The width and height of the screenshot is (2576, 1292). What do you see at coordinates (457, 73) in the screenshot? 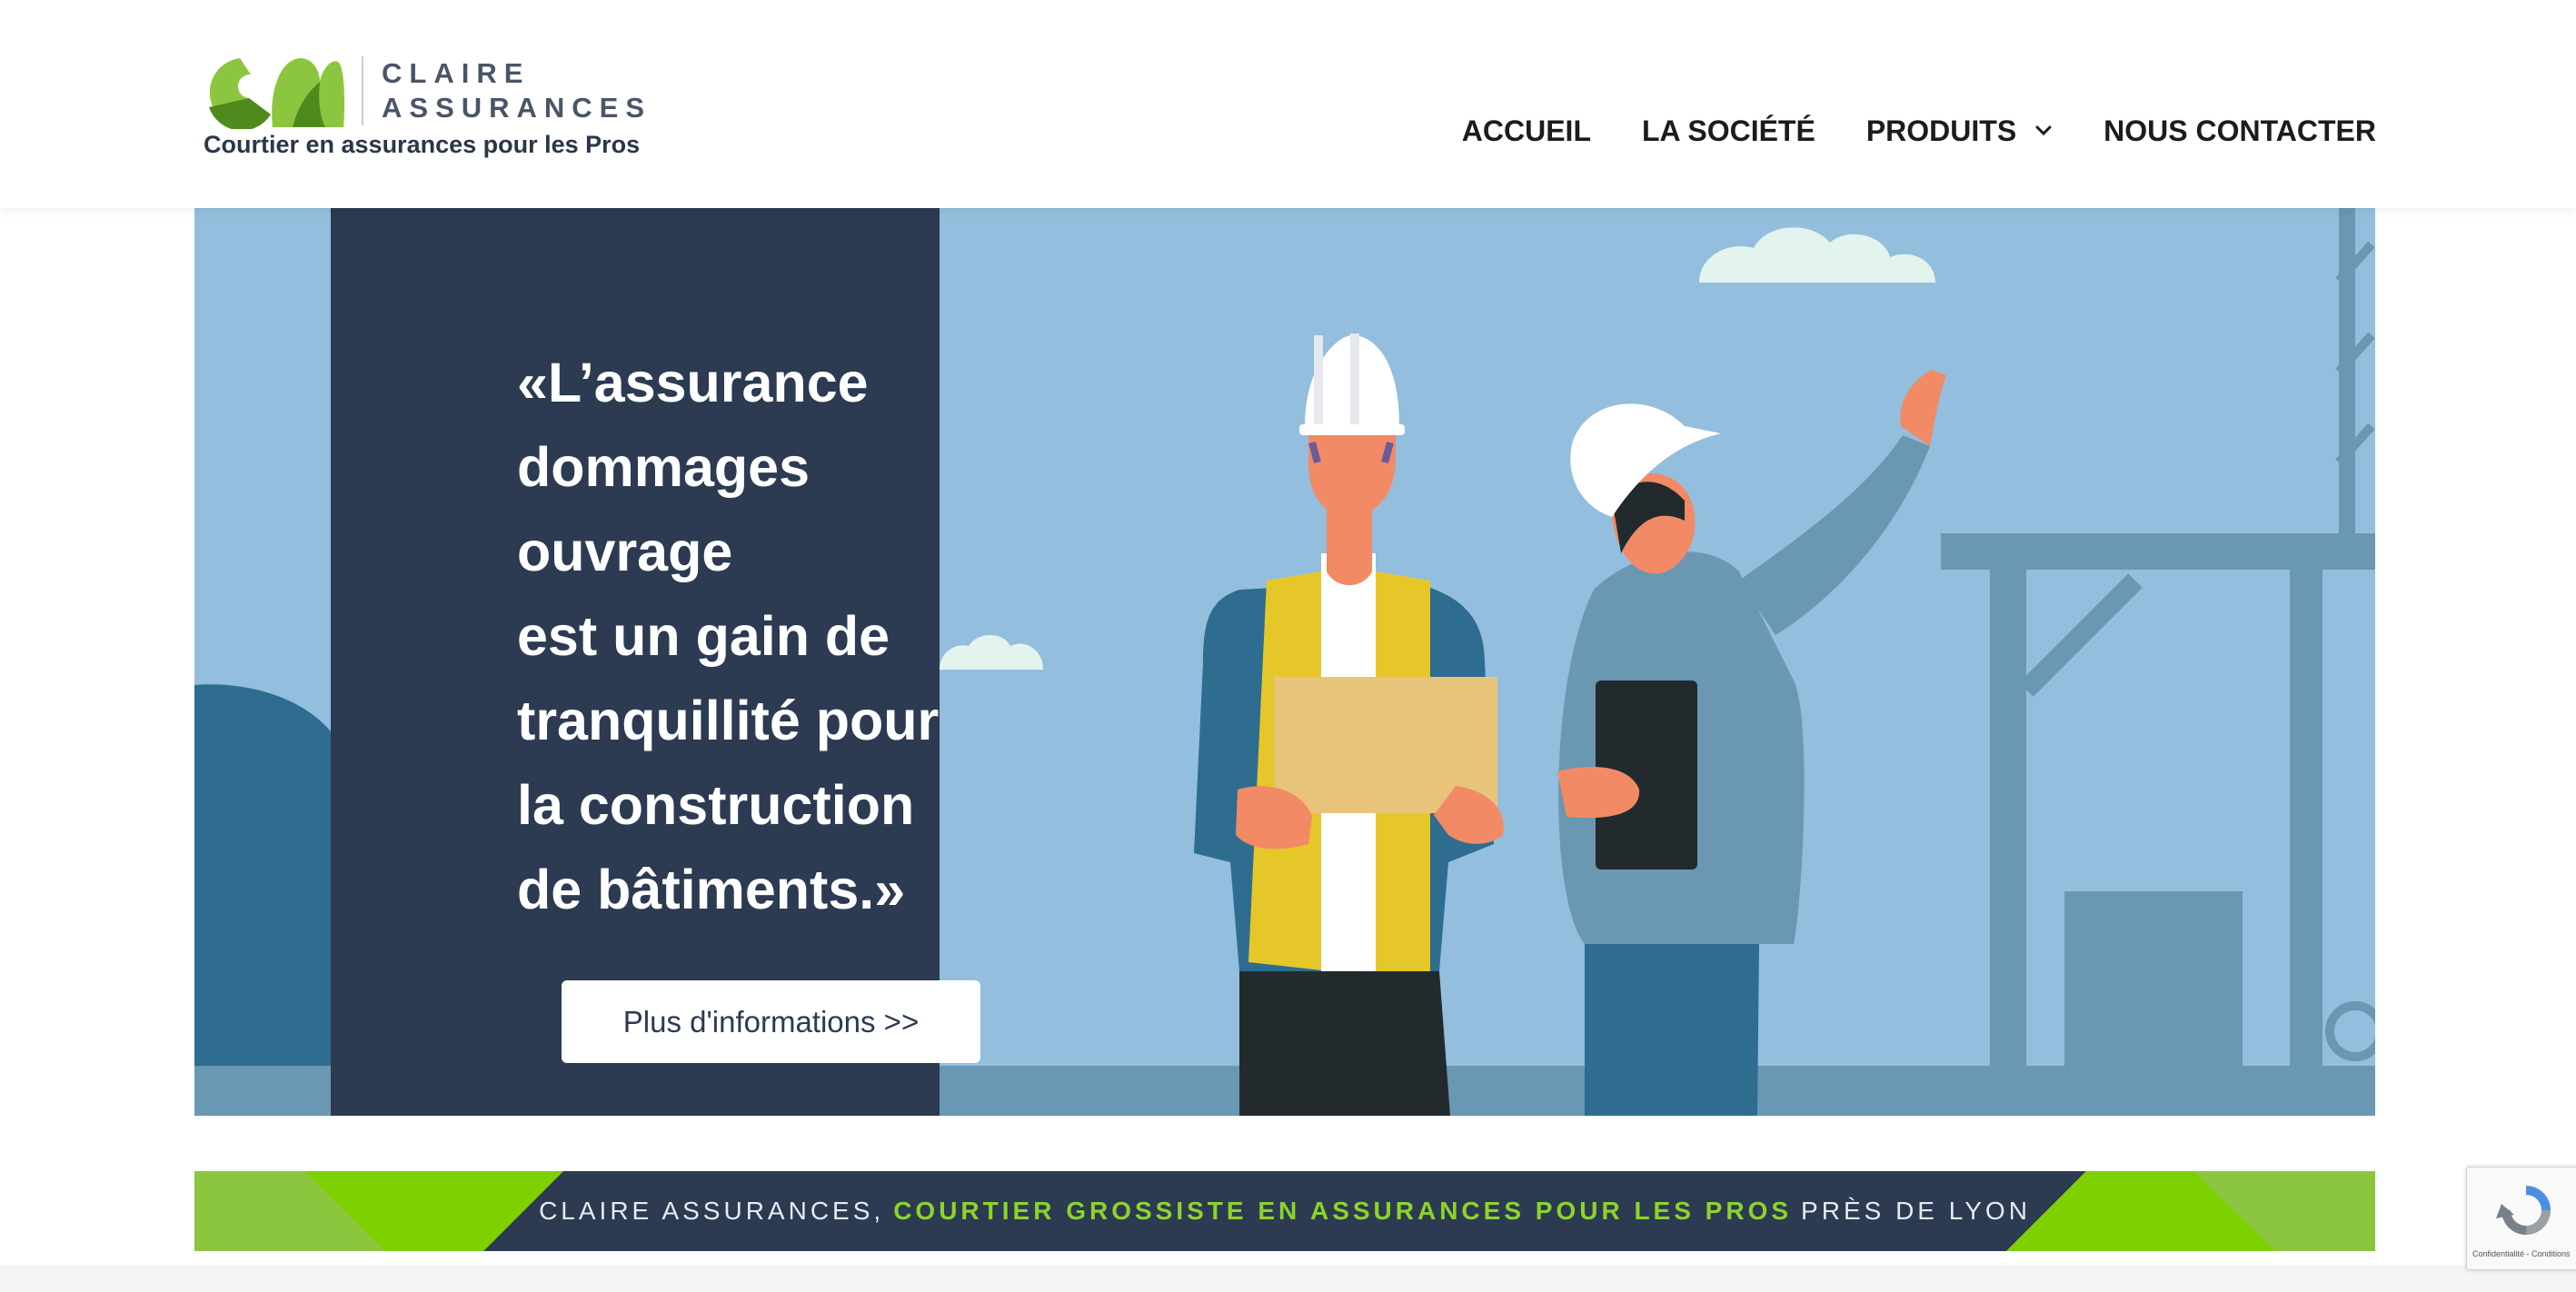
I see `logo-name-line1: CLAIRE` at bounding box center [457, 73].